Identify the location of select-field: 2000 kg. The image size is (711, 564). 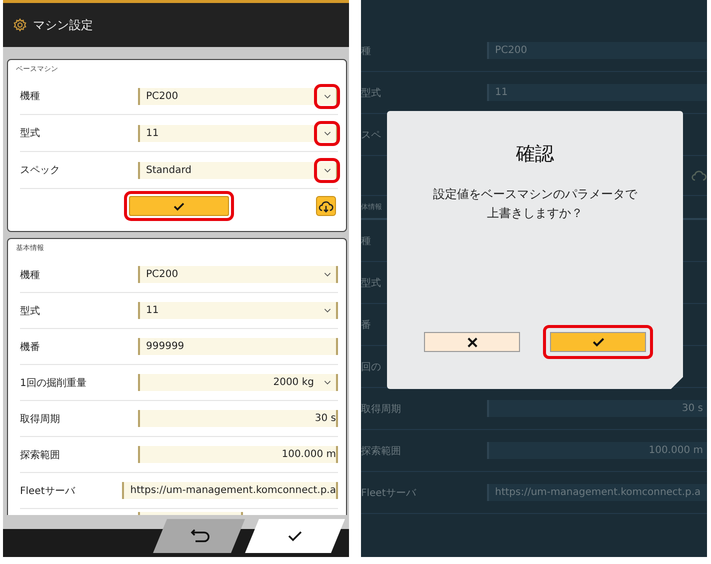
(238, 382).